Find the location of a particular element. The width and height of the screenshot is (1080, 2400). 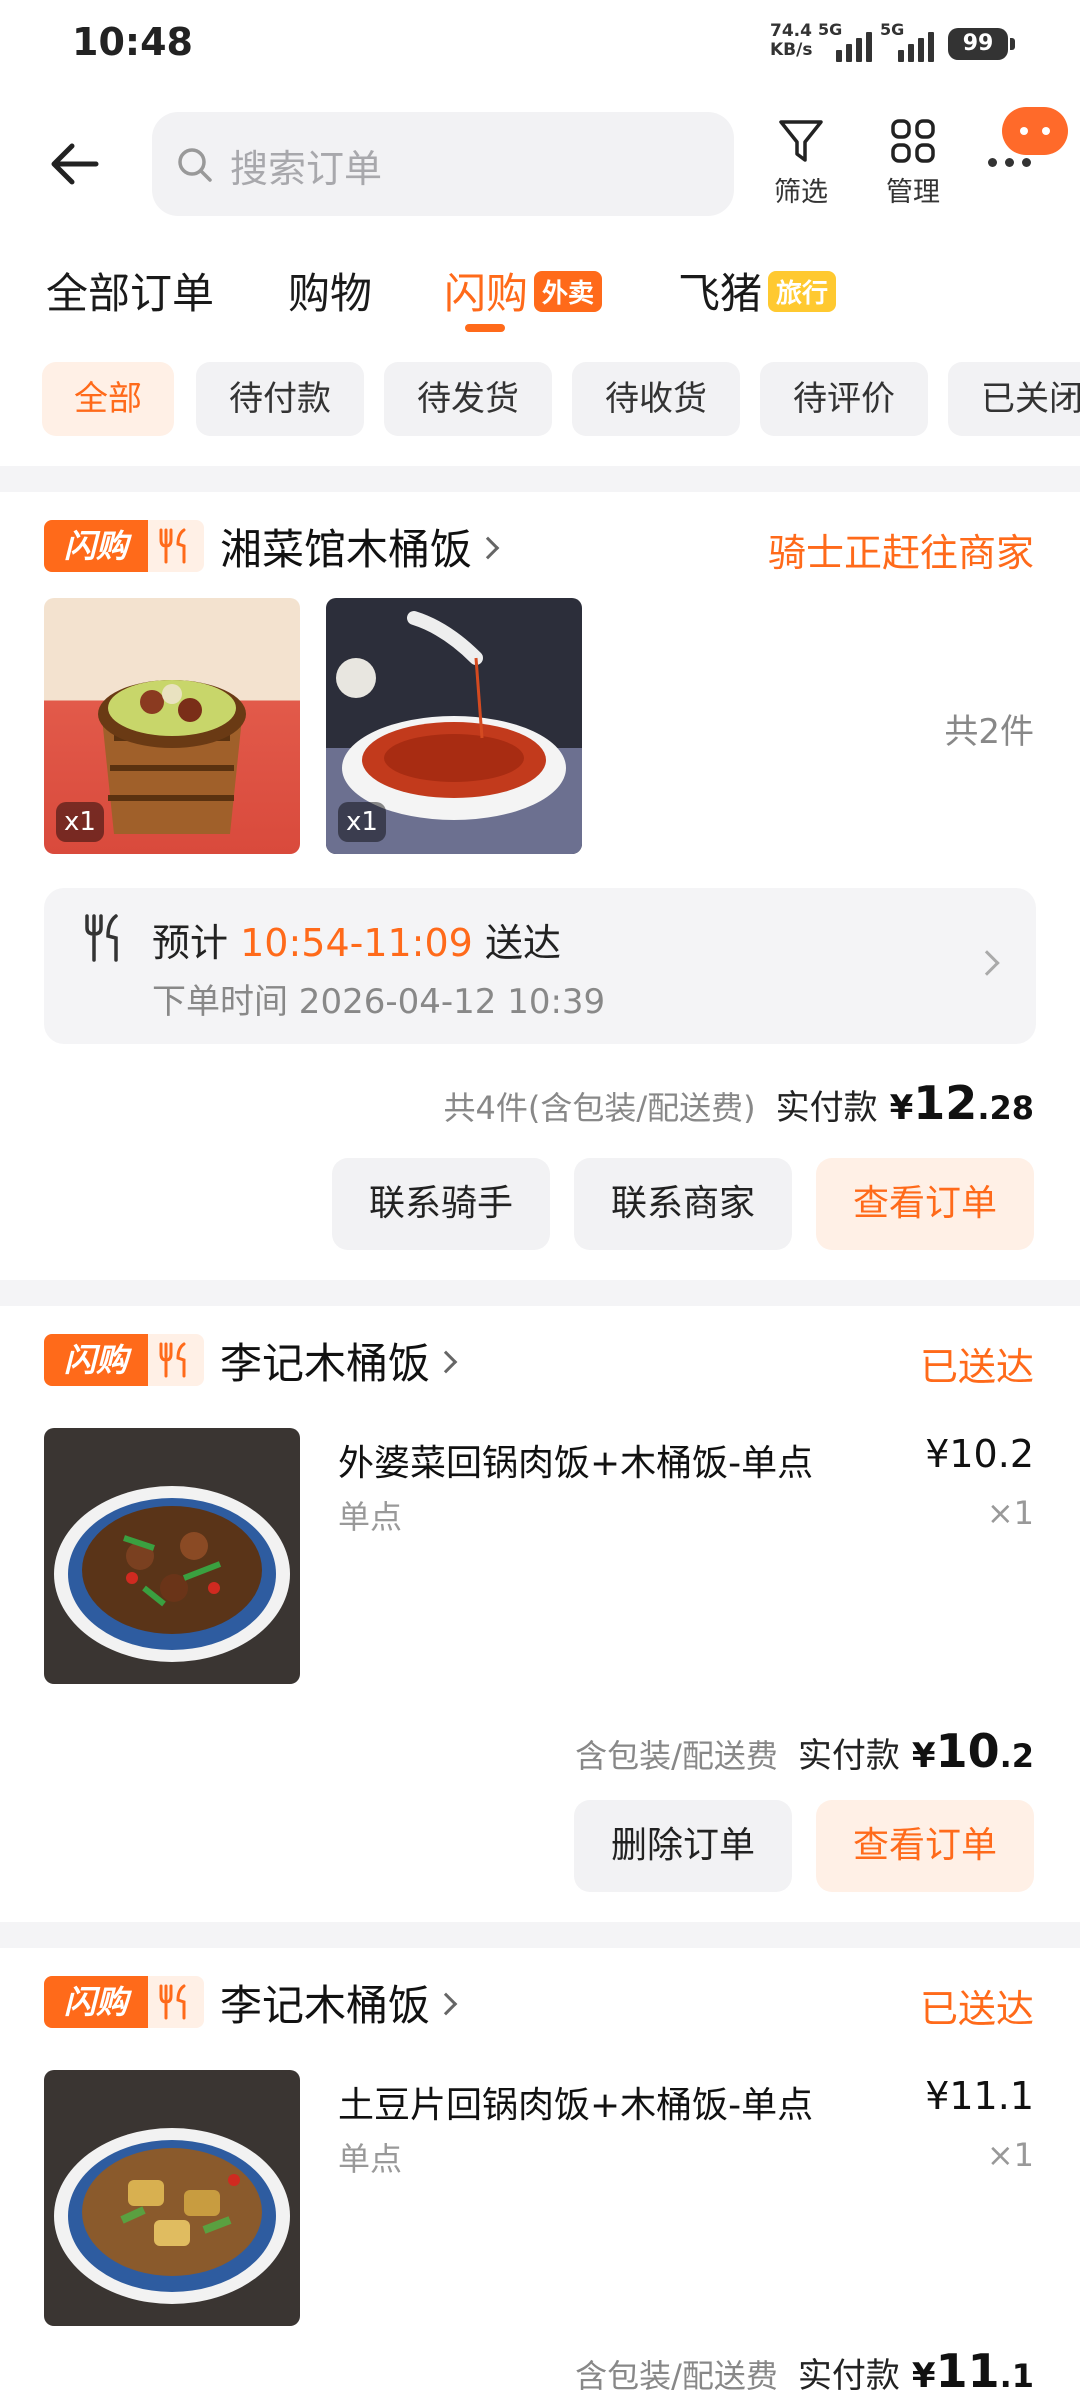

tab-label: 闪购 is located at coordinates (486, 293).